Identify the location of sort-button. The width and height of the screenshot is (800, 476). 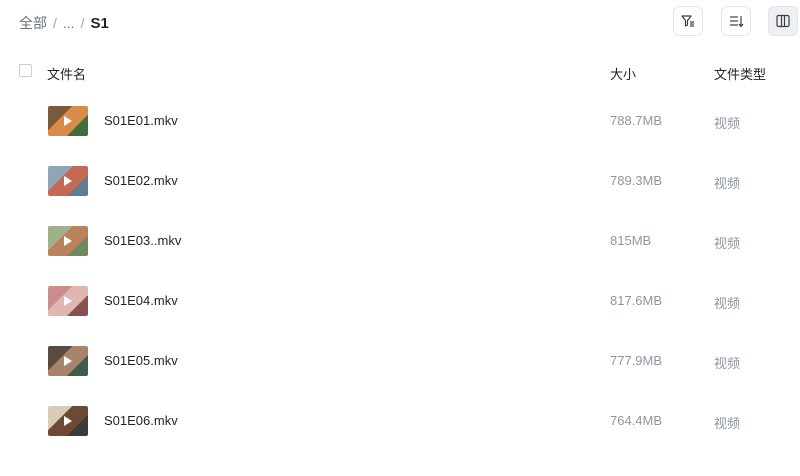
(736, 21).